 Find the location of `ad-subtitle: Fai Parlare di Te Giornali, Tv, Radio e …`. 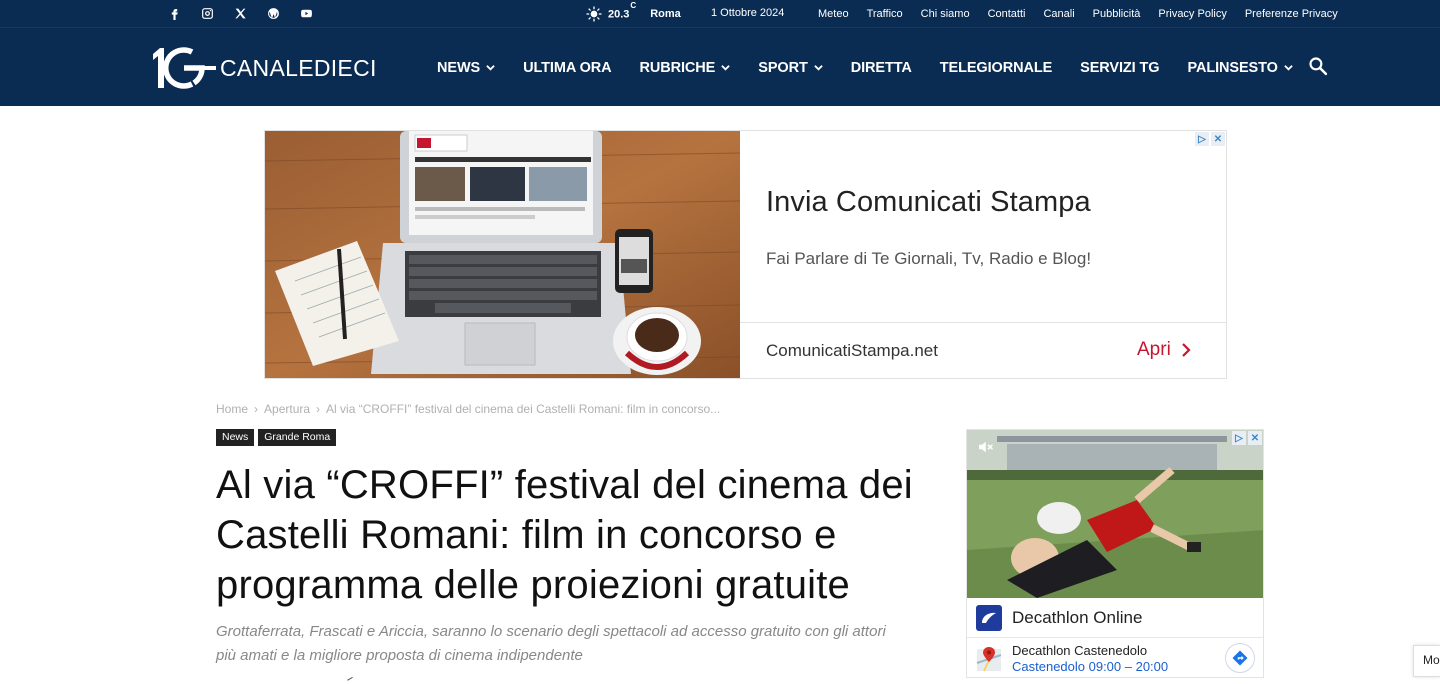

ad-subtitle: Fai Parlare di Te Giornali, Tv, Radio e … is located at coordinates (929, 258).